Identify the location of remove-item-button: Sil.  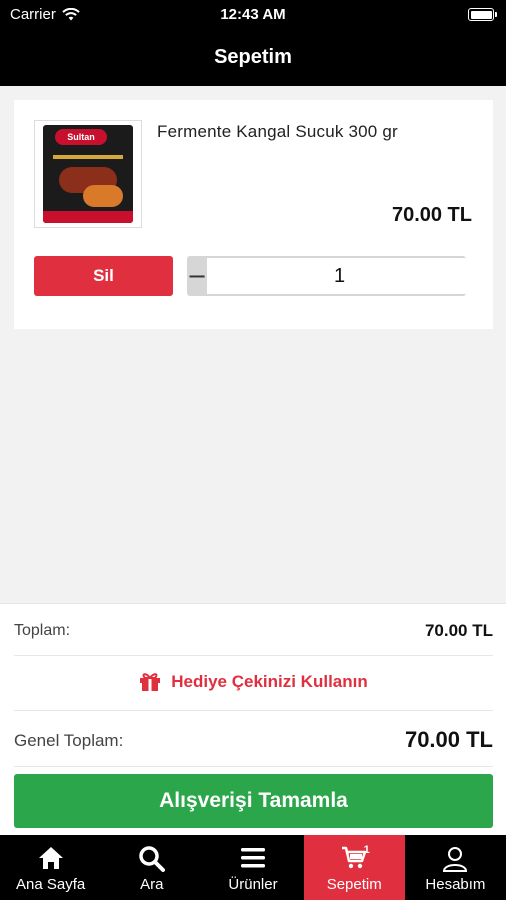
(103, 276).